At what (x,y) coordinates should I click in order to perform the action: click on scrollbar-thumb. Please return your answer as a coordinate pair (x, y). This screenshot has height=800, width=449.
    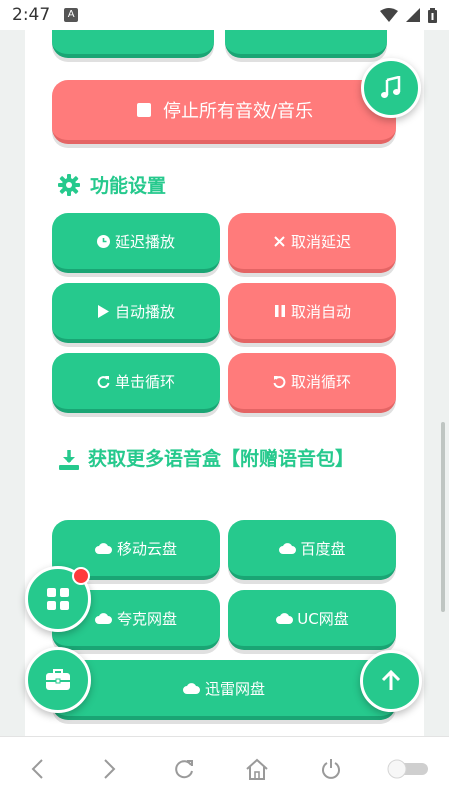
    Looking at the image, I should click on (443, 517).